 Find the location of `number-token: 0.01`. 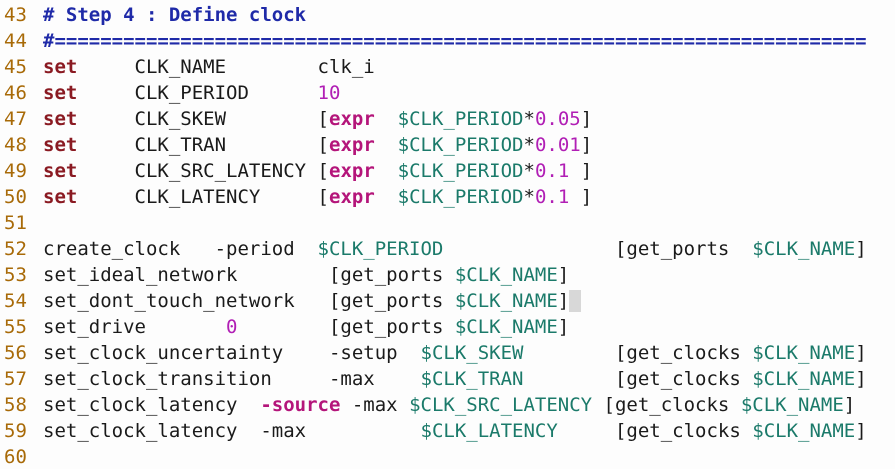

number-token: 0.01 is located at coordinates (557, 145).